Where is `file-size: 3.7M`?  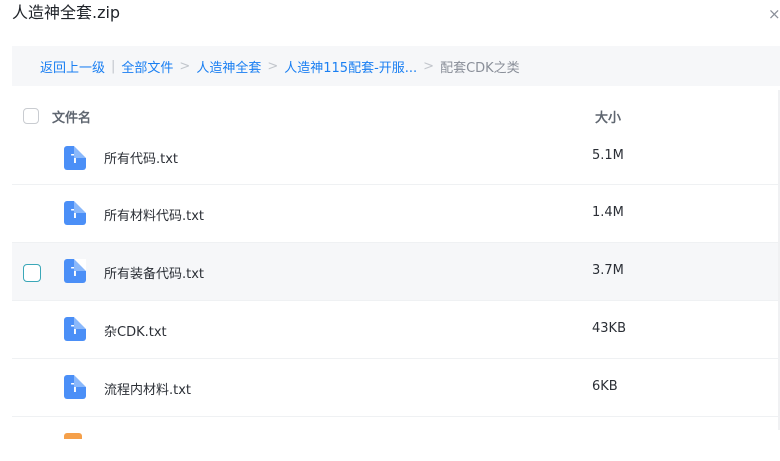
file-size: 3.7M is located at coordinates (608, 270).